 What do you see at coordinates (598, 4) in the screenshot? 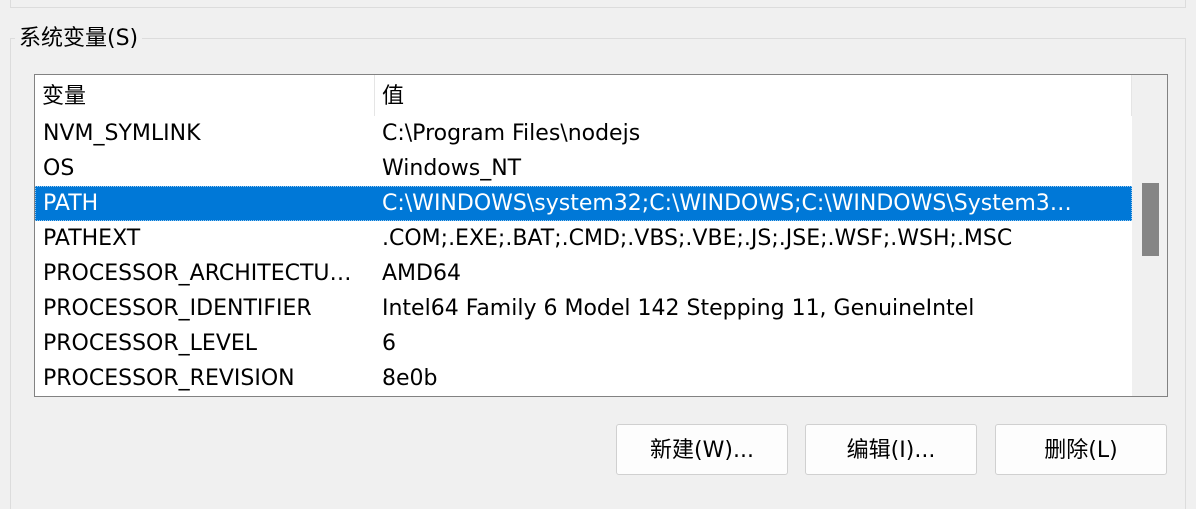
I see `upper-panel-edge` at bounding box center [598, 4].